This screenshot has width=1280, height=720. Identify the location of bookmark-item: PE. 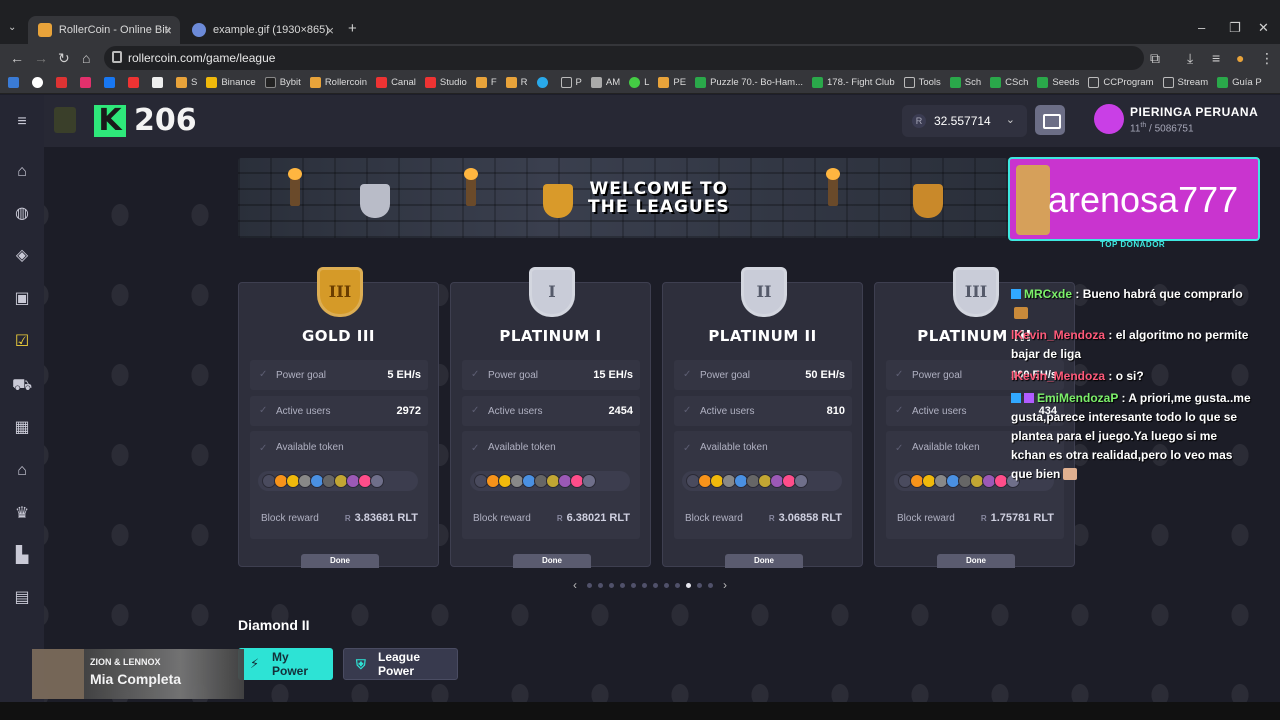
(672, 82).